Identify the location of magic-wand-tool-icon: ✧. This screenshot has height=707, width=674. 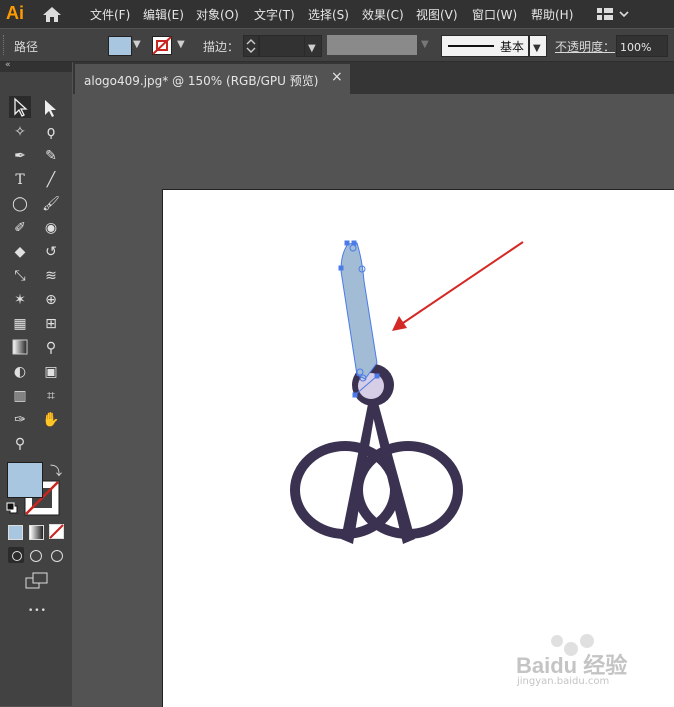
(20, 132).